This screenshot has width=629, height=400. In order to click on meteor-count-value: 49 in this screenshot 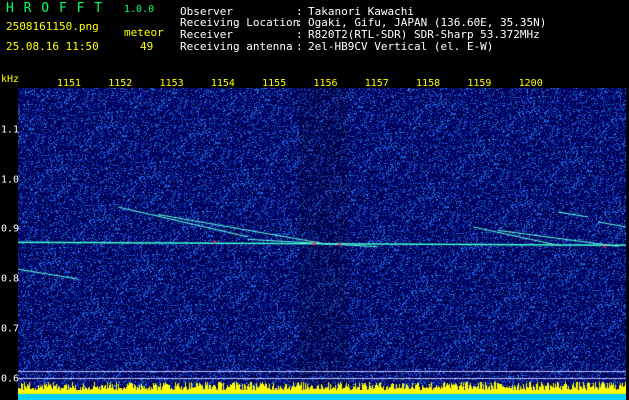, I will do `click(147, 46)`.